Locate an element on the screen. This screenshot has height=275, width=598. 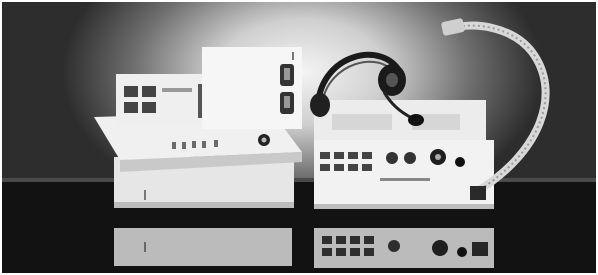
tabletop-edge-highlight is located at coordinates (299, 180).